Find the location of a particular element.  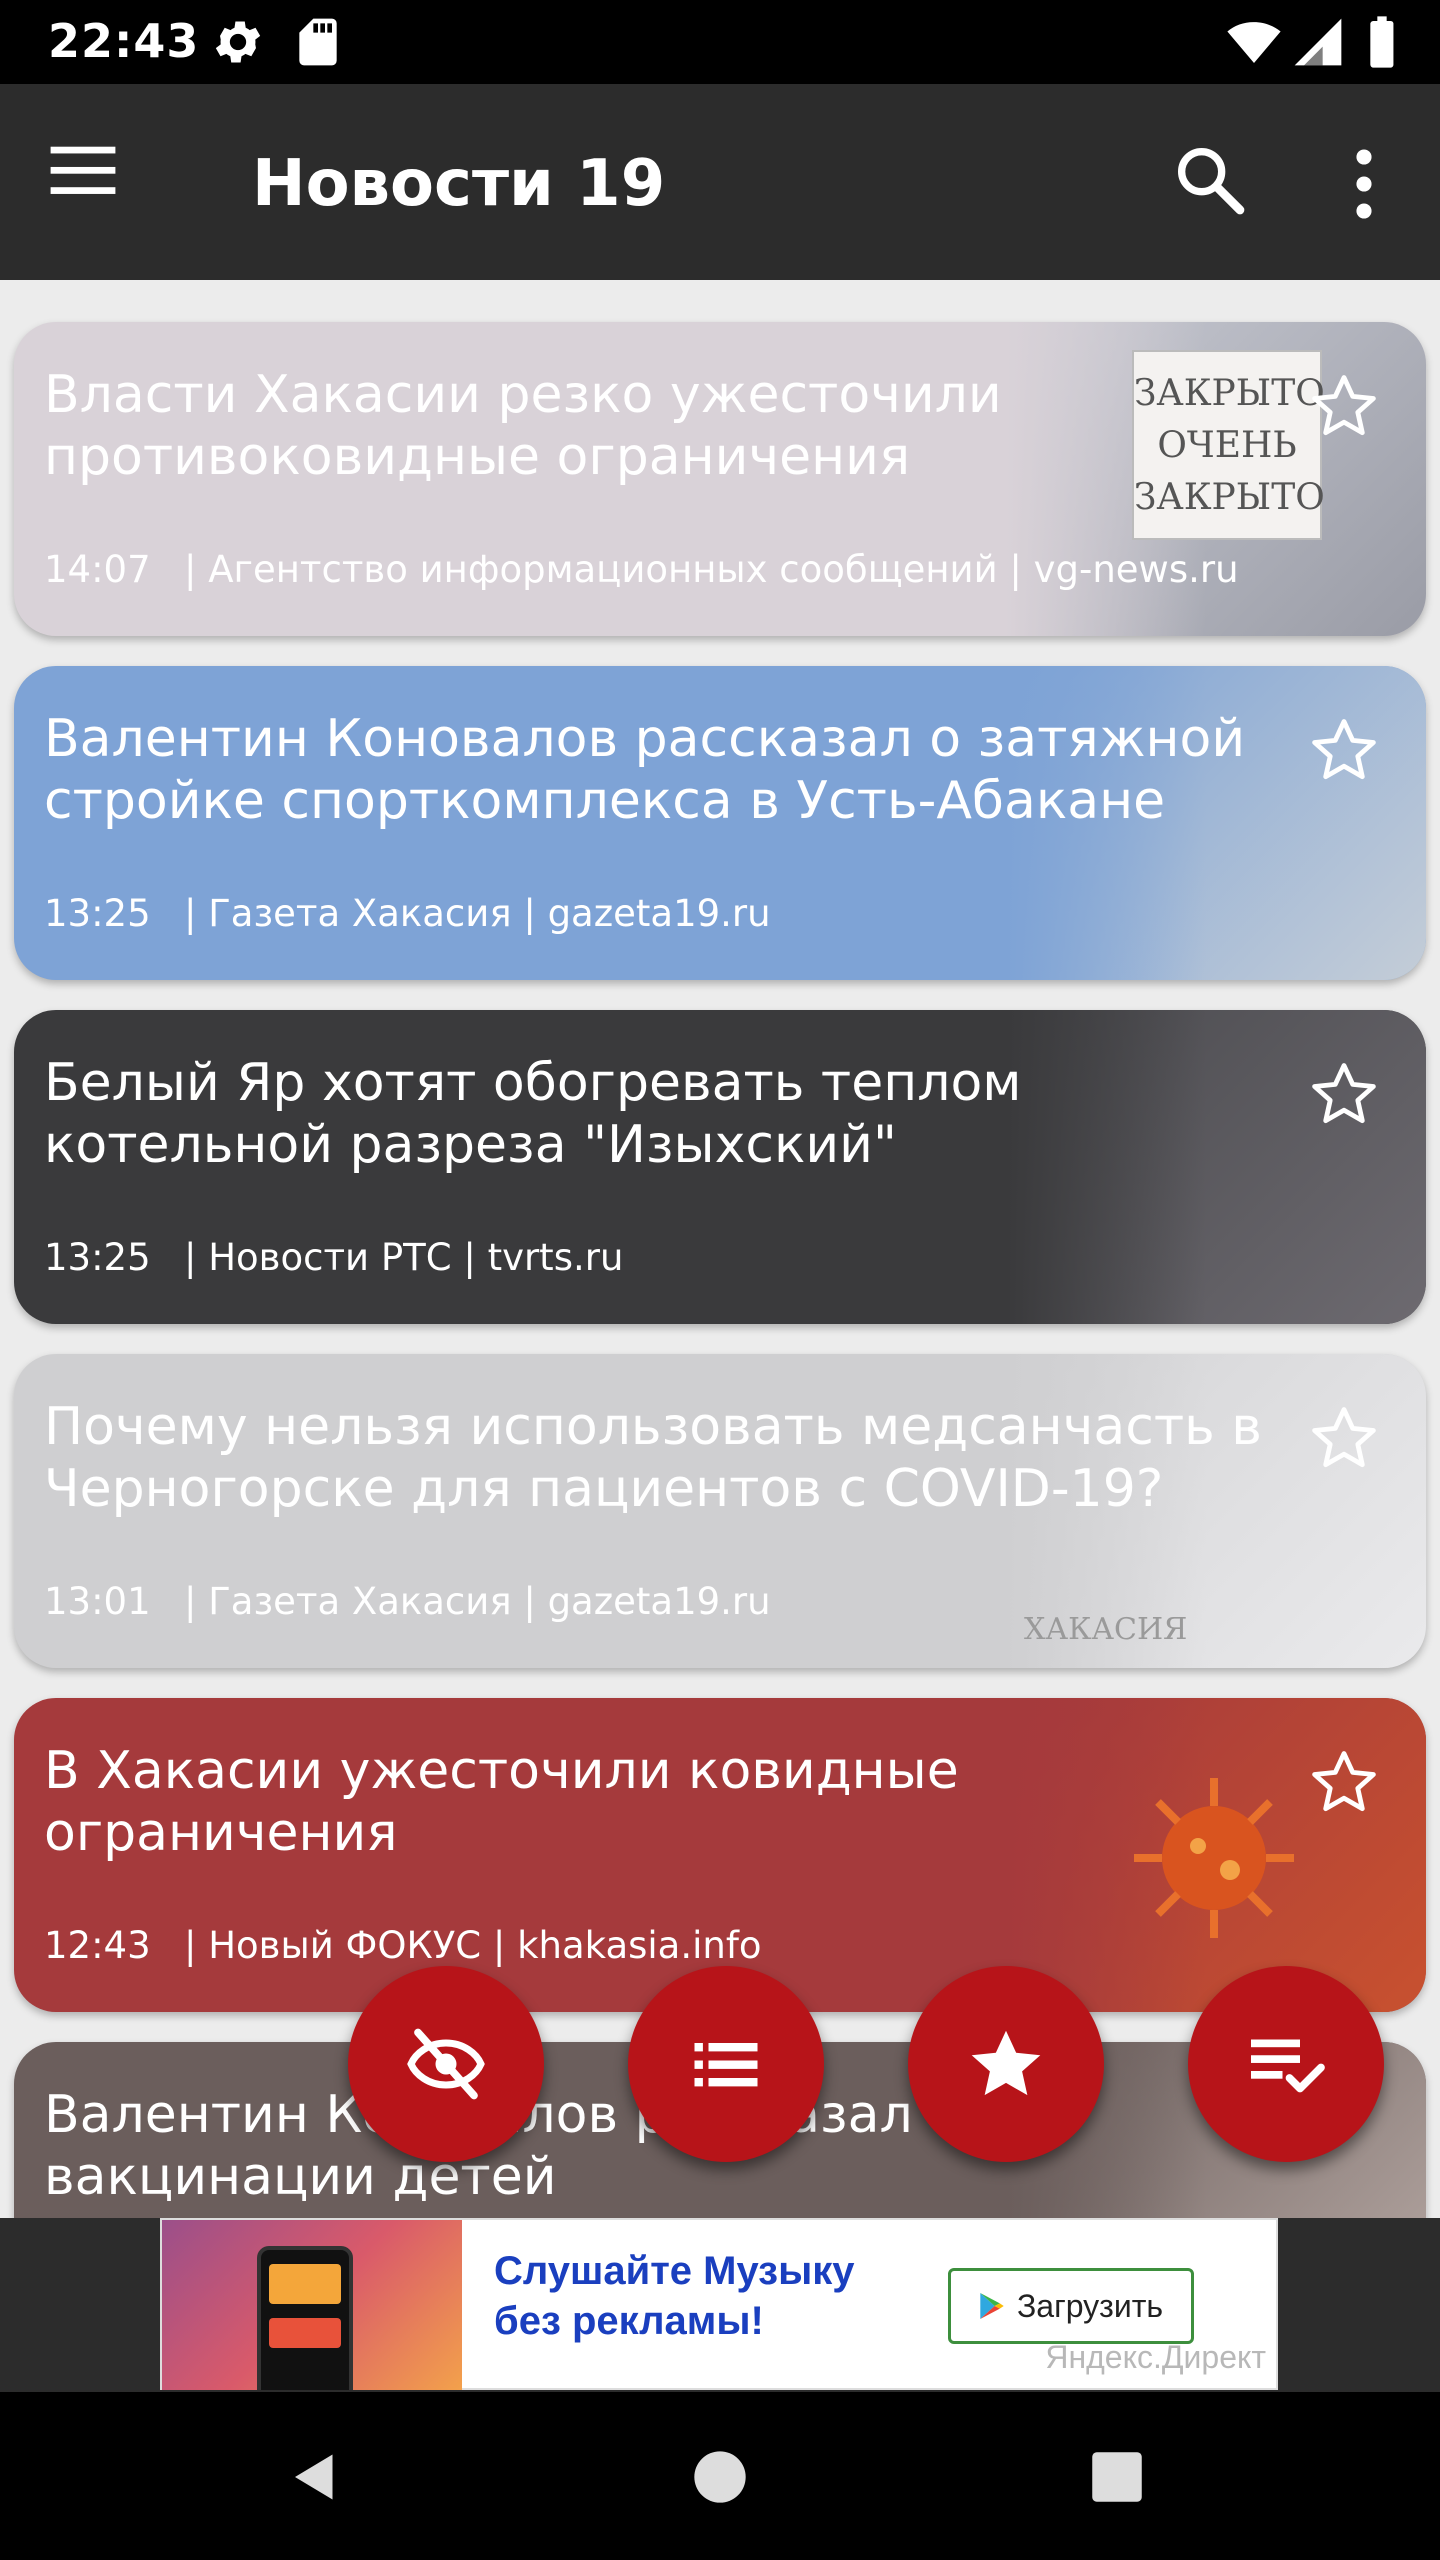

home-icon is located at coordinates (720, 2477).